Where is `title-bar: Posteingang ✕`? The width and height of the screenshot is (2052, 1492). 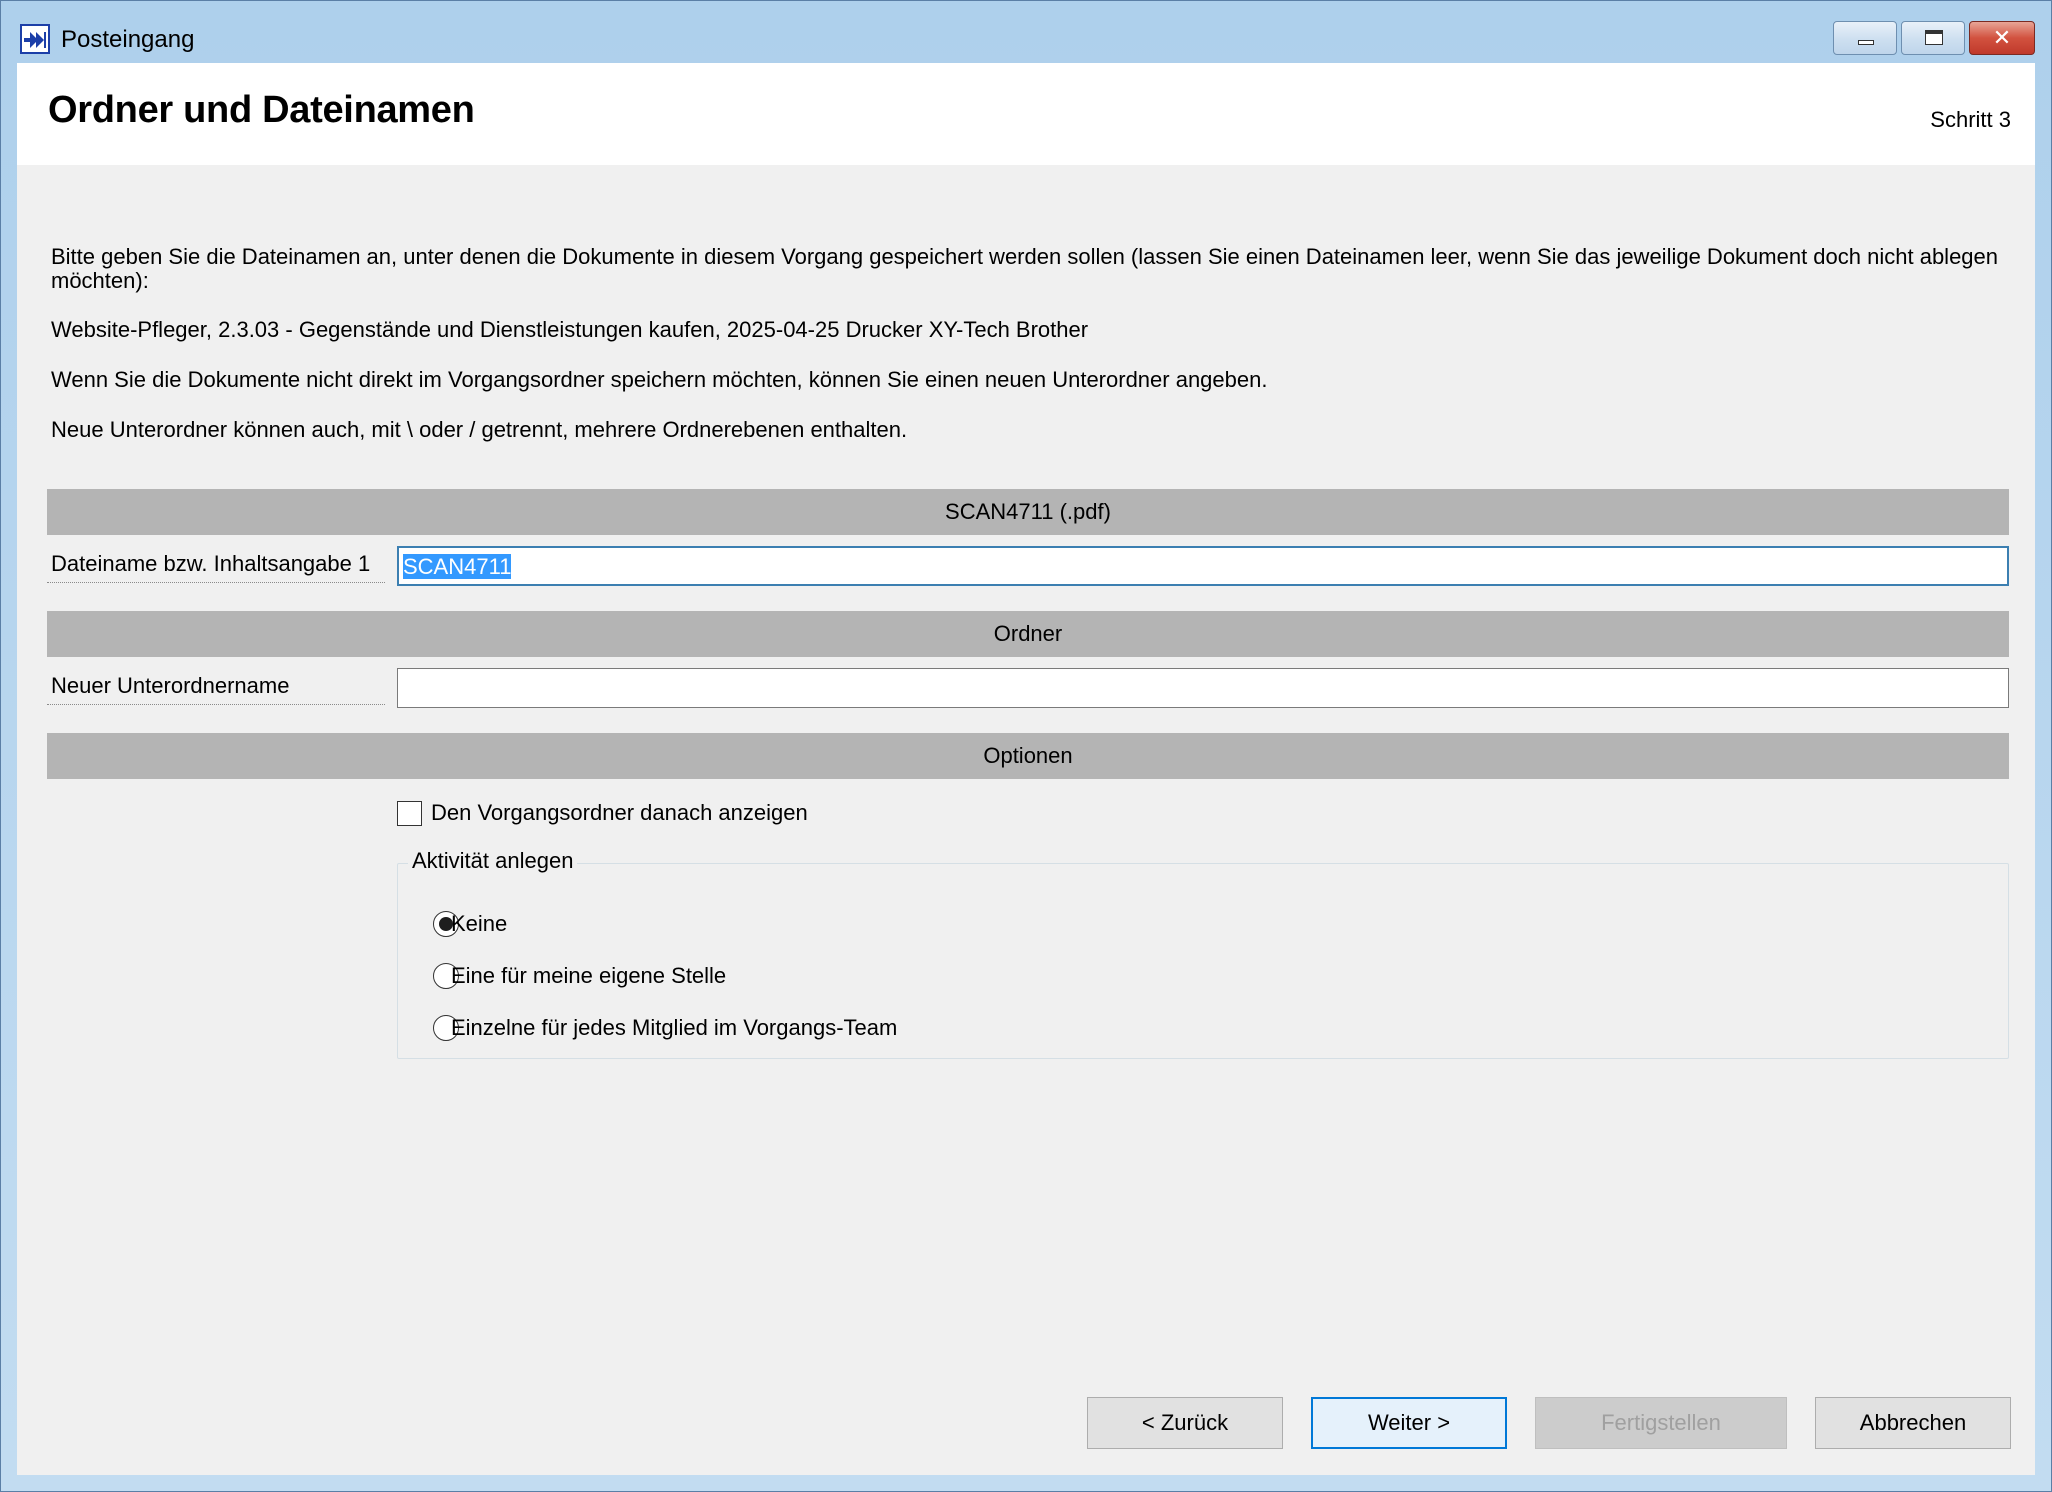
title-bar: Posteingang ✕ is located at coordinates (1026, 32).